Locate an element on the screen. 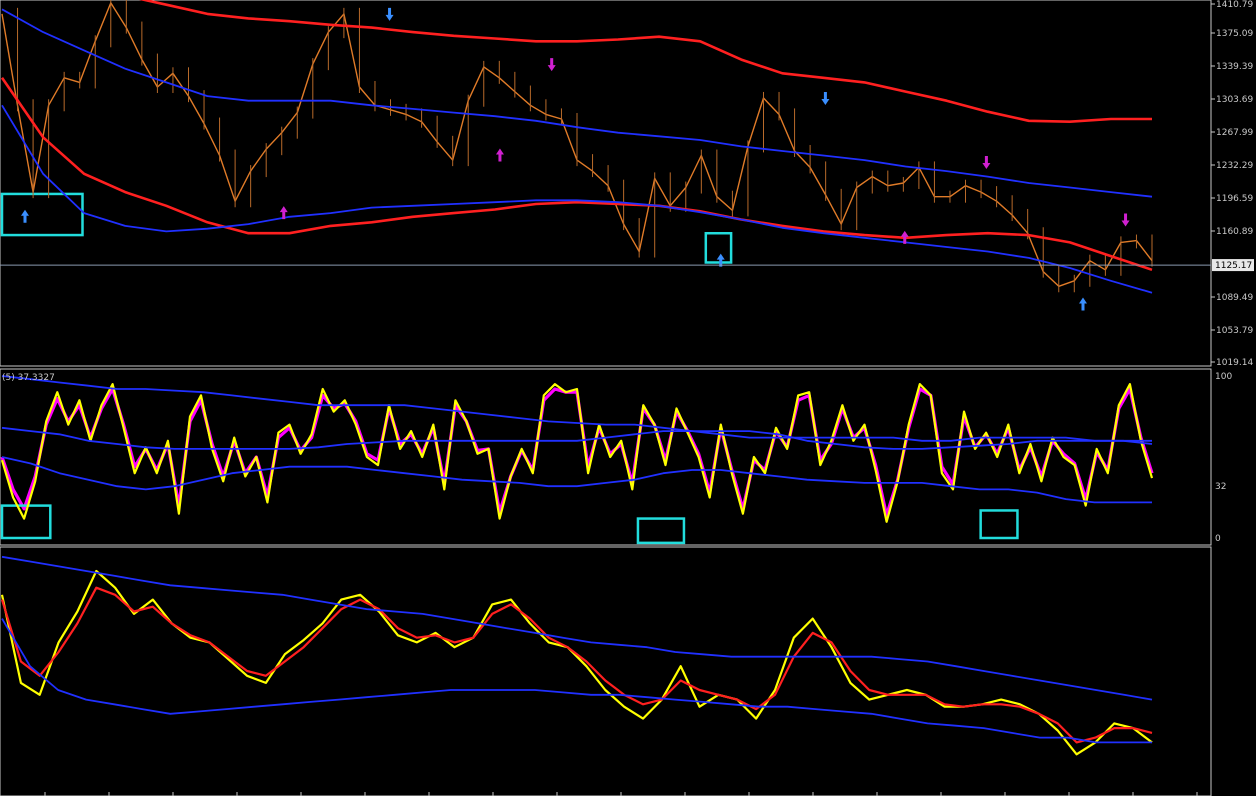 The height and width of the screenshot is (796, 1256). y-tick-label: 1019.14 is located at coordinates (1234, 363).